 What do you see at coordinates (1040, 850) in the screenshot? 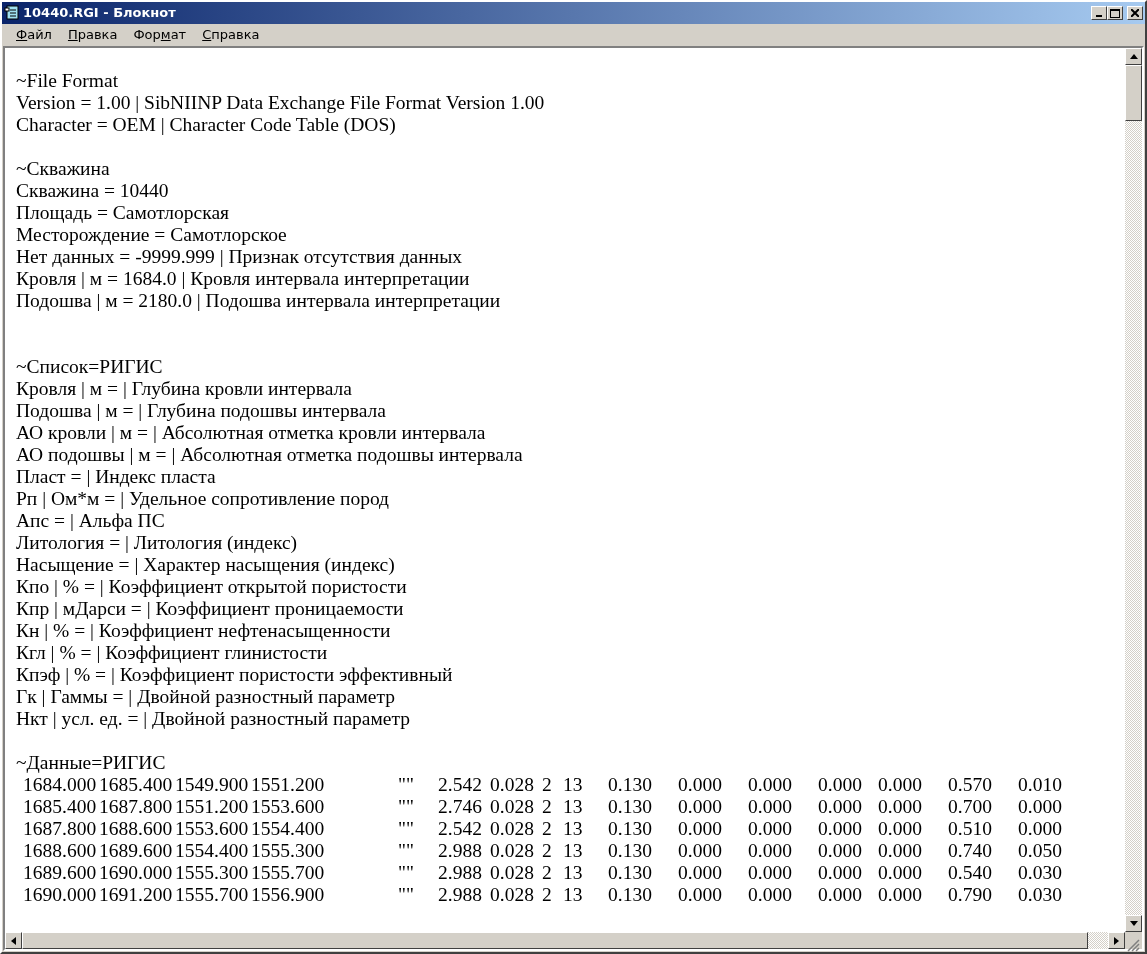
I see `data-value: 0.050` at bounding box center [1040, 850].